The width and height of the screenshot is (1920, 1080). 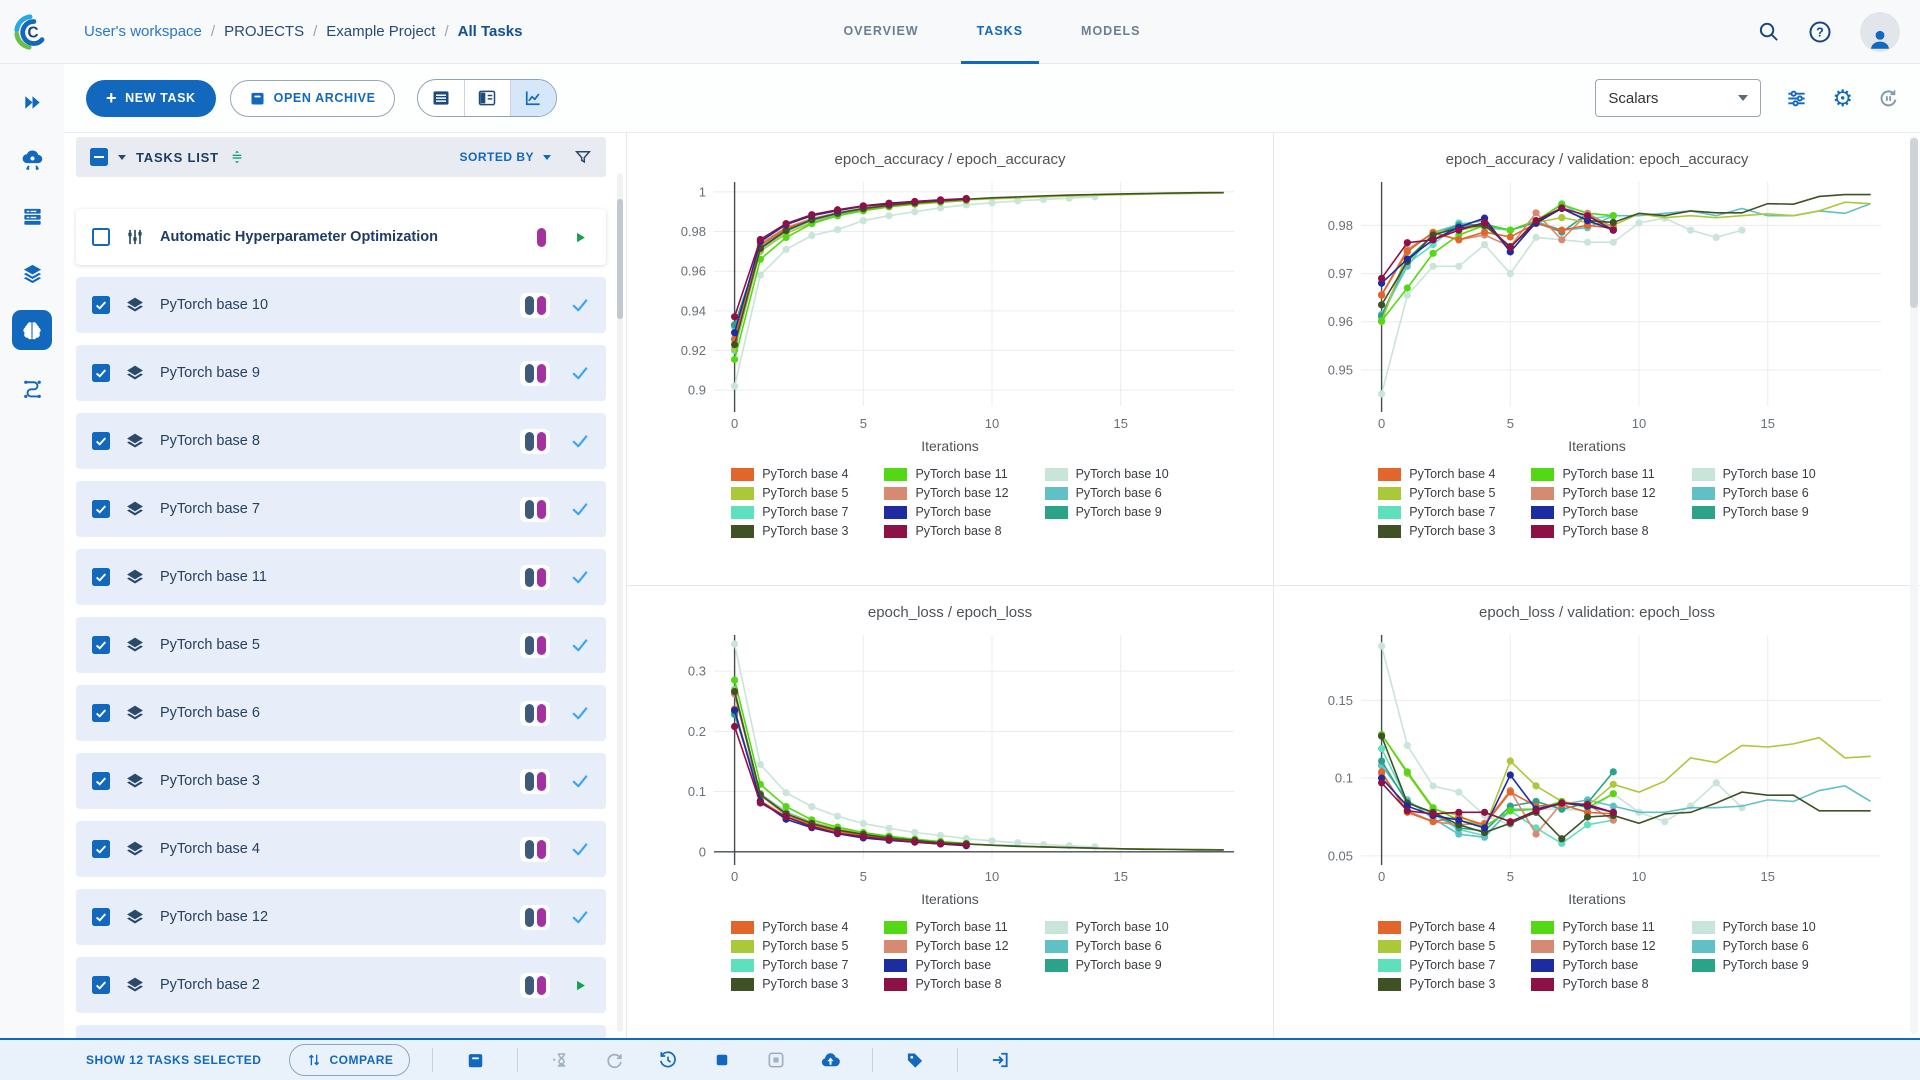 What do you see at coordinates (32, 273) in the screenshot?
I see `sidebar-item-datasets` at bounding box center [32, 273].